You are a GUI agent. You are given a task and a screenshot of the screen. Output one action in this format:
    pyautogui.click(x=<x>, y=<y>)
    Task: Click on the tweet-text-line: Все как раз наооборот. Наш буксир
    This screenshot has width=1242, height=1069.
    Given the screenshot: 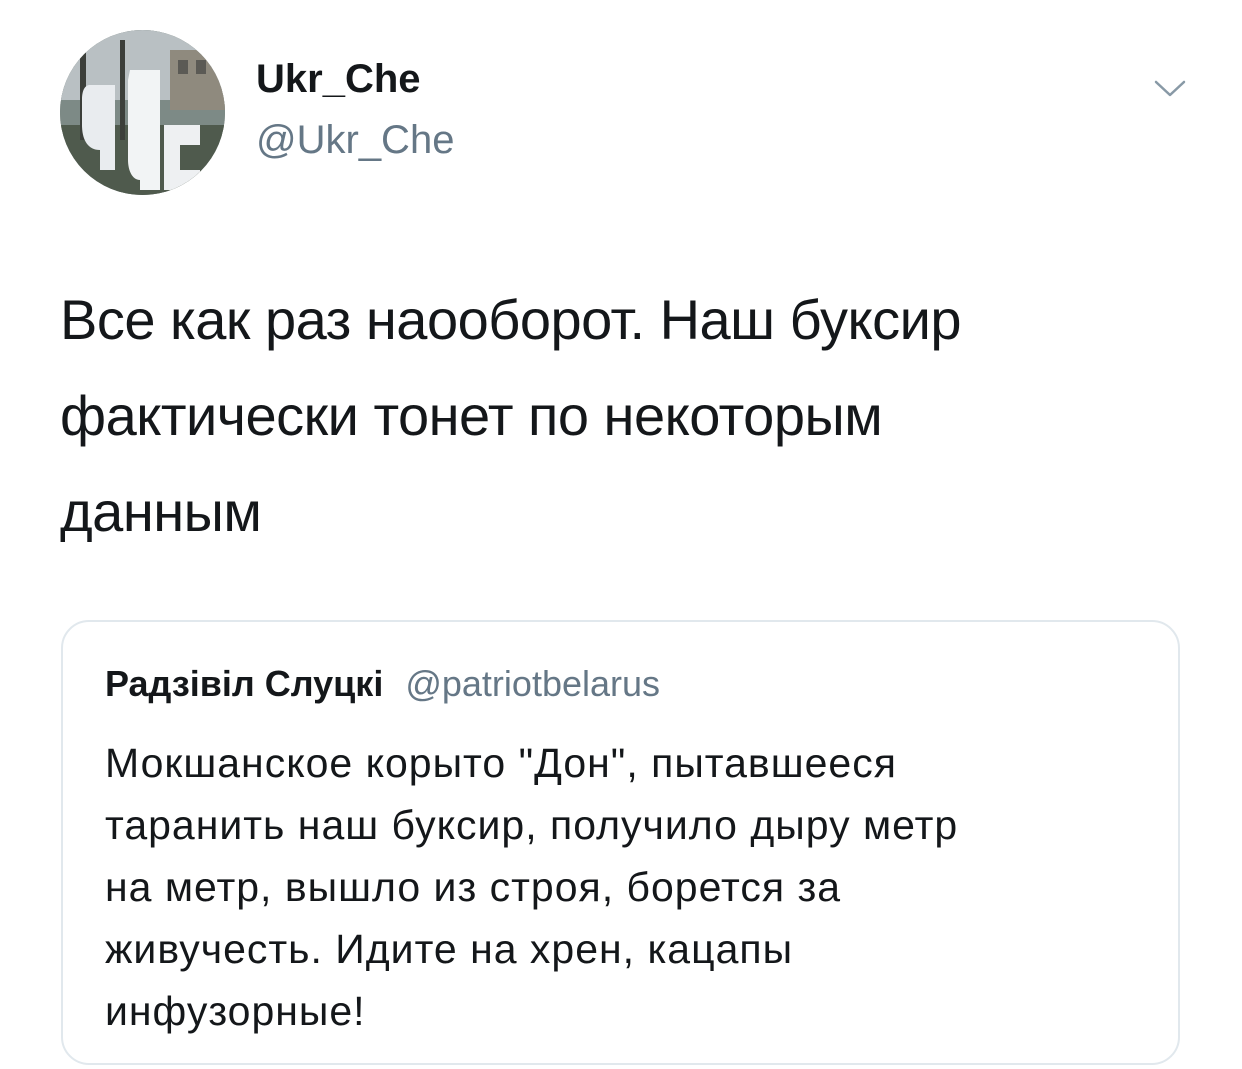 What is the action you would take?
    pyautogui.click(x=511, y=319)
    